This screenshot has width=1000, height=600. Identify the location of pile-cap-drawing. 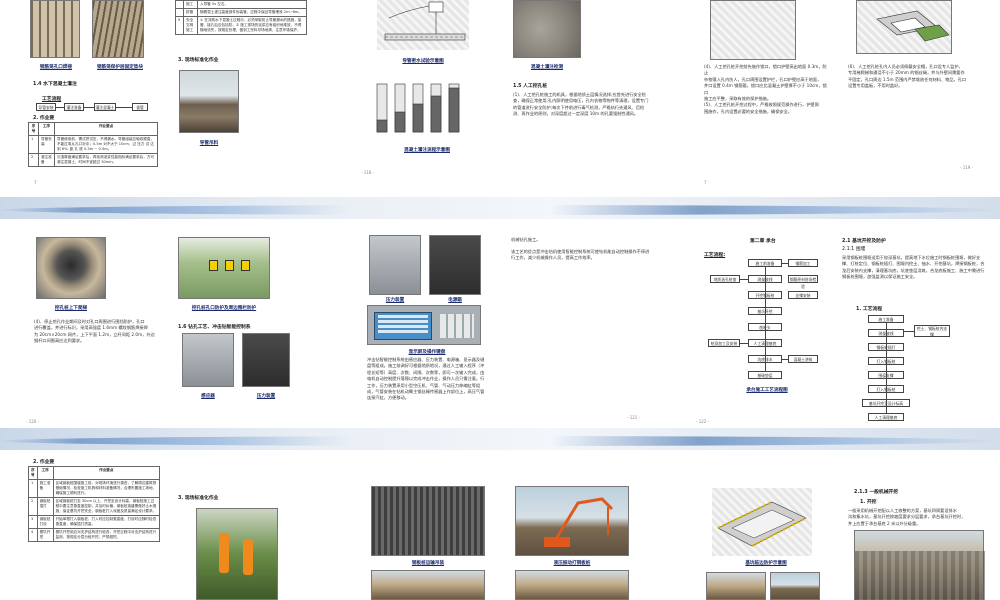
(904, 27).